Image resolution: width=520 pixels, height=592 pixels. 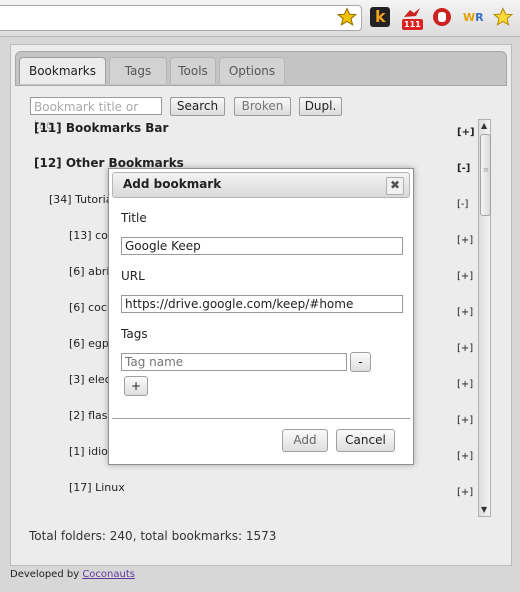 What do you see at coordinates (97, 487) in the screenshot?
I see `folder-linux: [17] Linux` at bounding box center [97, 487].